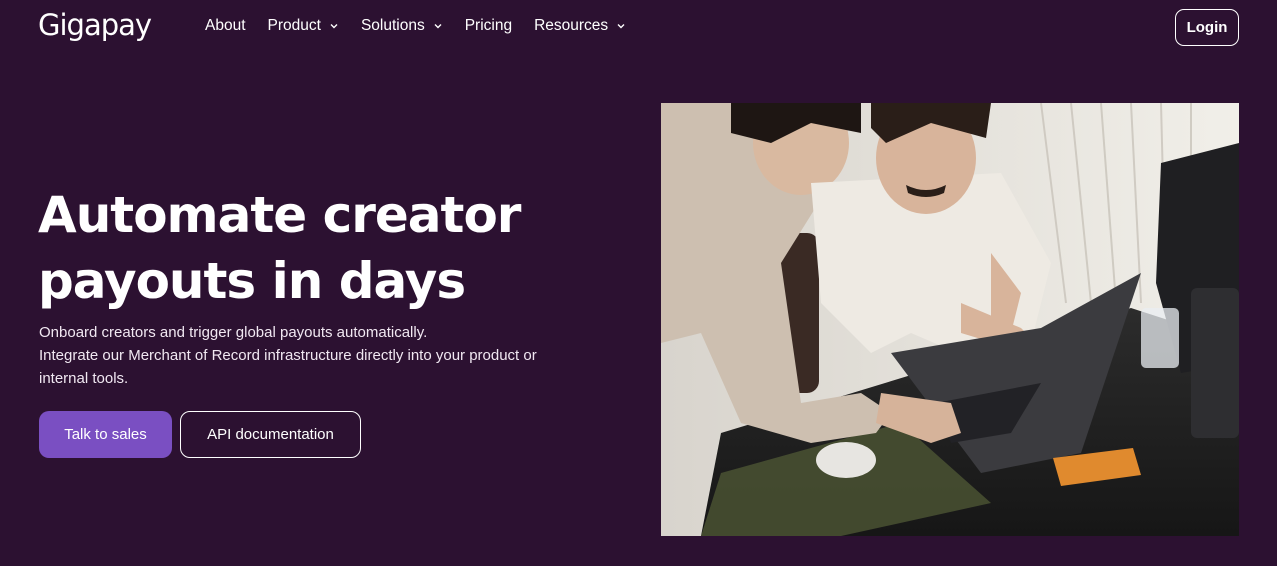 This screenshot has height=566, width=1277. I want to click on nav-item-about: About, so click(225, 26).